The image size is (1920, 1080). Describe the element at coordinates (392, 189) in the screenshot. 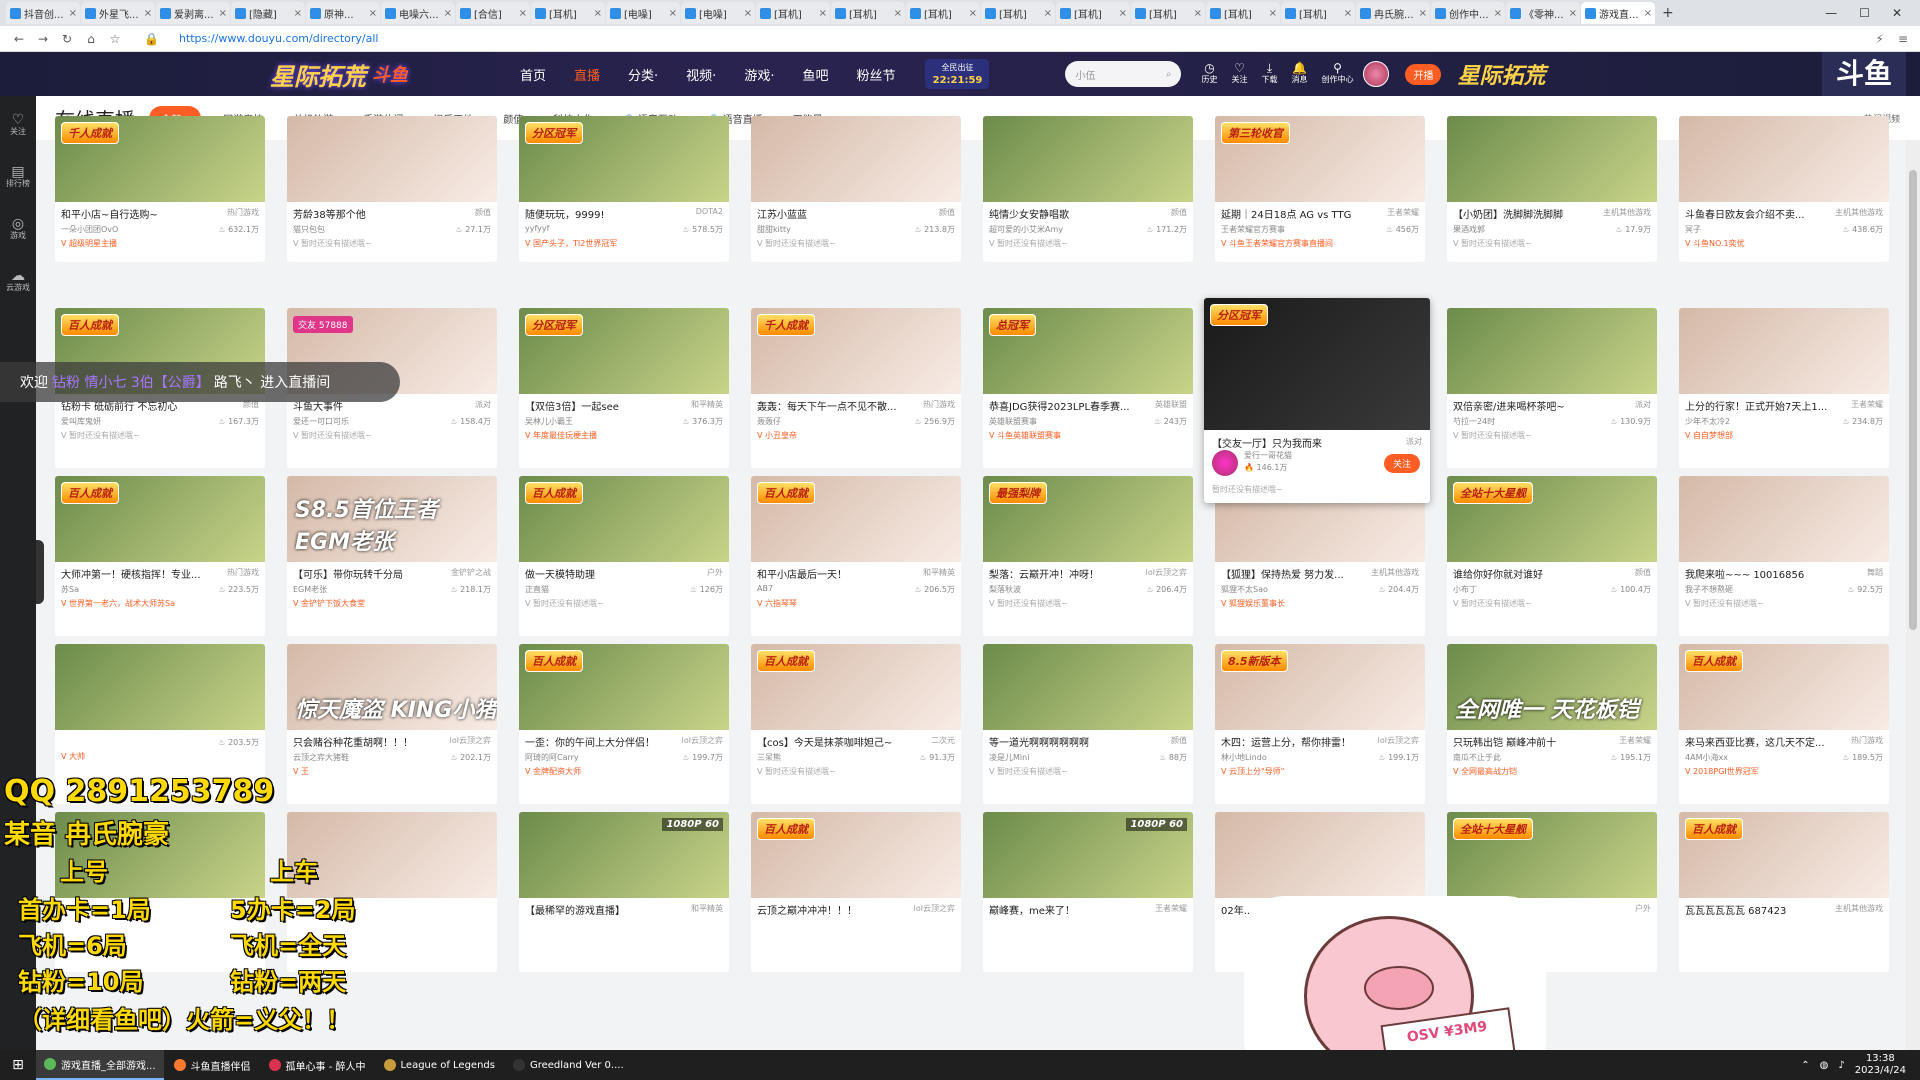

I see `stream-card: 芳龄38等那个他 颜值 猫只包包 ♨ 27.1万 V 暂时还没有描述哦~` at that location.